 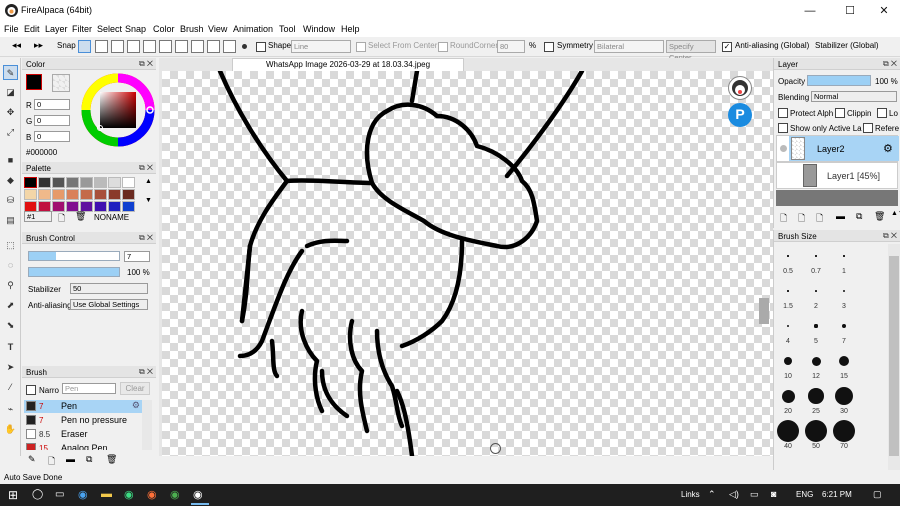 I want to click on protect-alpha-checkbox, so click(x=783, y=113).